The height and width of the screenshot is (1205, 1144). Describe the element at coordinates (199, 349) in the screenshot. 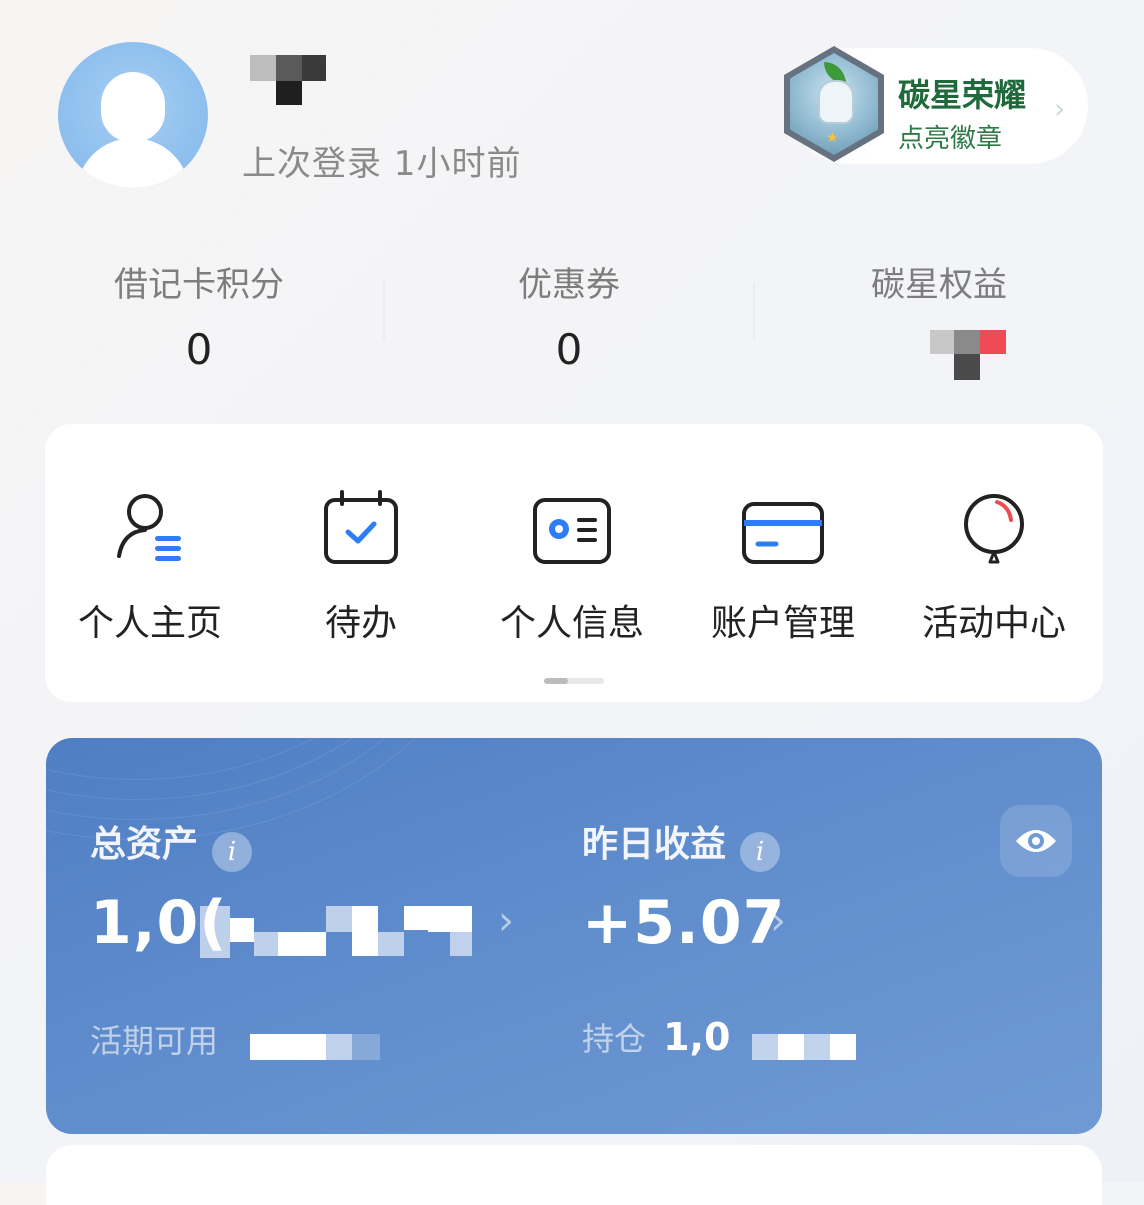

I see `stat-points-value: 0` at that location.